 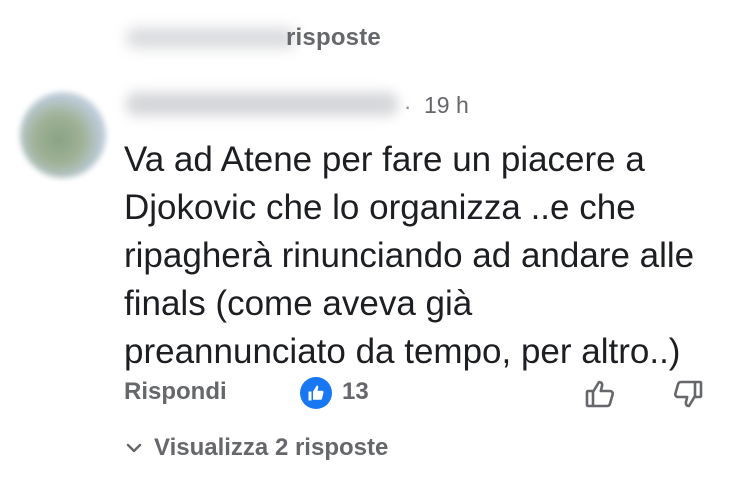 What do you see at coordinates (380, 207) in the screenshot?
I see `comment-line: Djokovic che lo organizza ..e che` at bounding box center [380, 207].